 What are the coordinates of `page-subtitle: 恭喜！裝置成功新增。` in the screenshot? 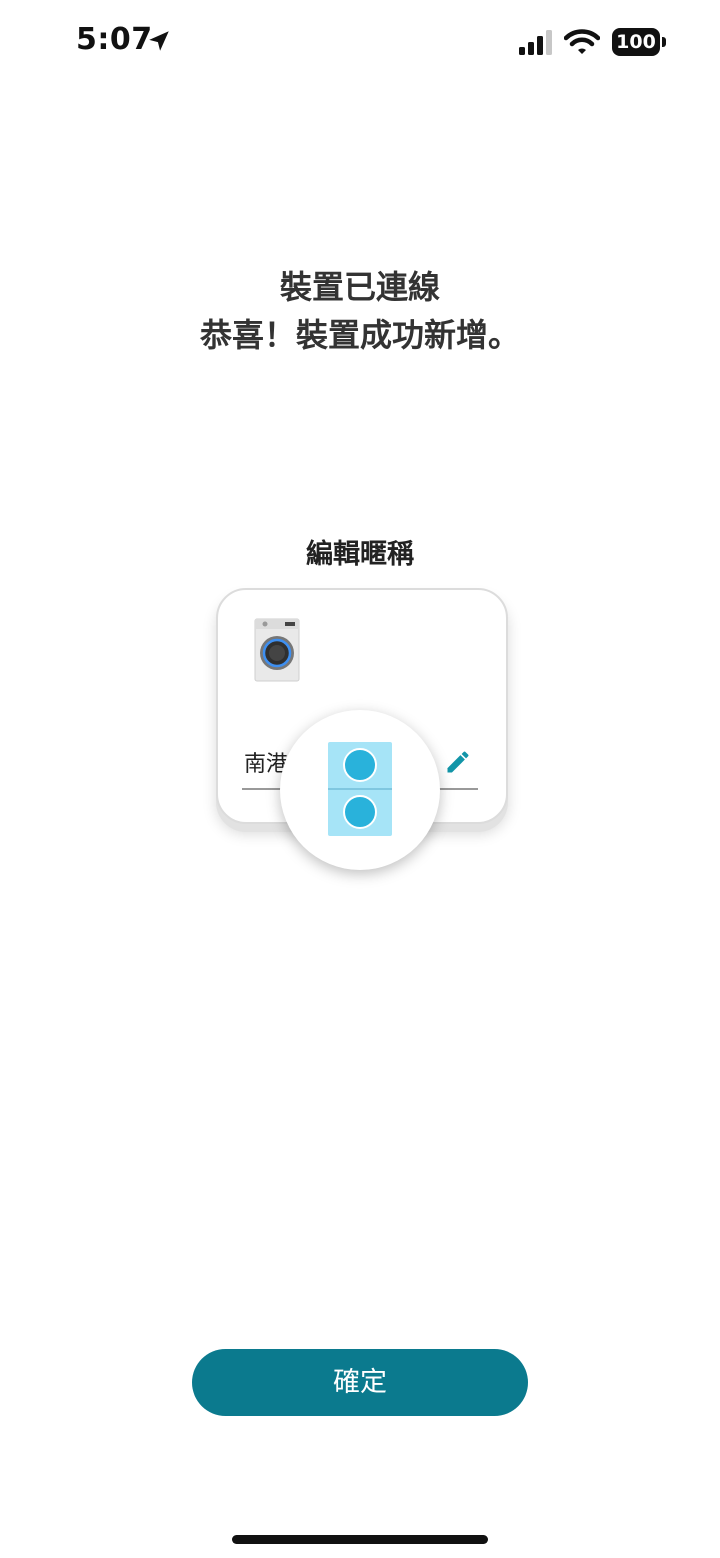 It's located at (359, 335).